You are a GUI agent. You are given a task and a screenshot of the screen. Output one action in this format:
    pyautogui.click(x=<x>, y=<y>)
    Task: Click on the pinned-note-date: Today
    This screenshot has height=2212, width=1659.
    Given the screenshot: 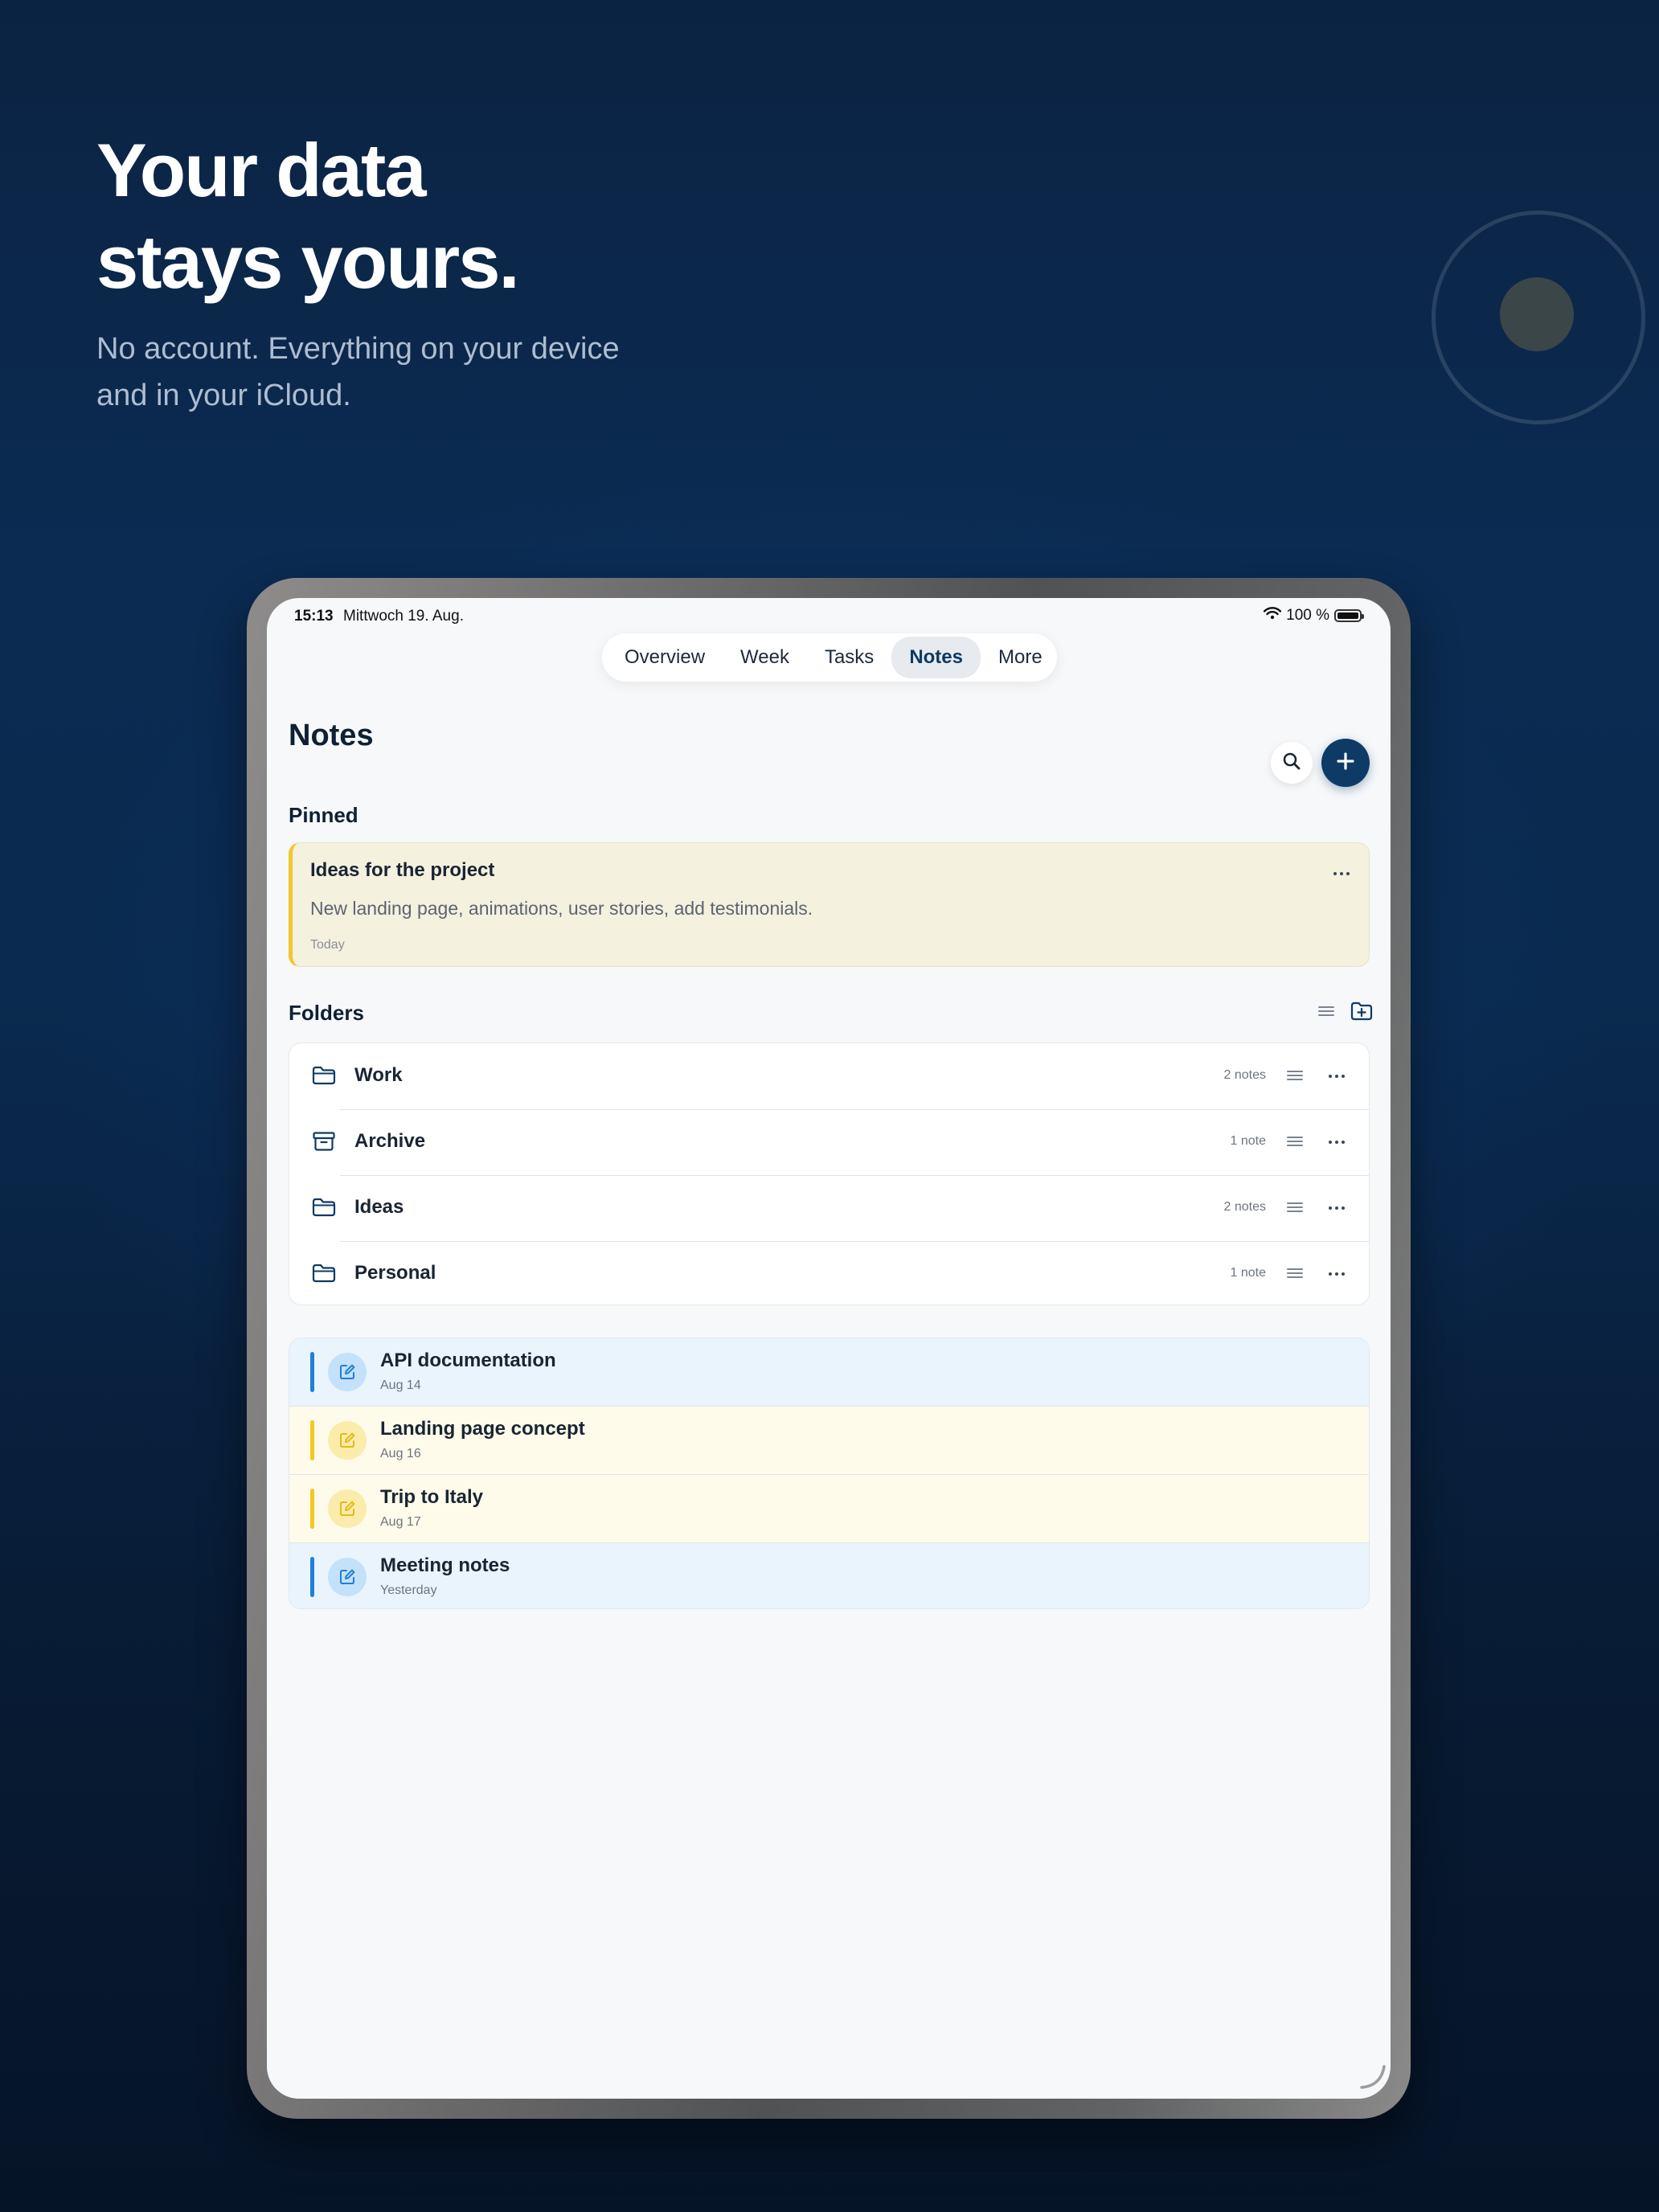 What is the action you would take?
    pyautogui.click(x=327, y=945)
    